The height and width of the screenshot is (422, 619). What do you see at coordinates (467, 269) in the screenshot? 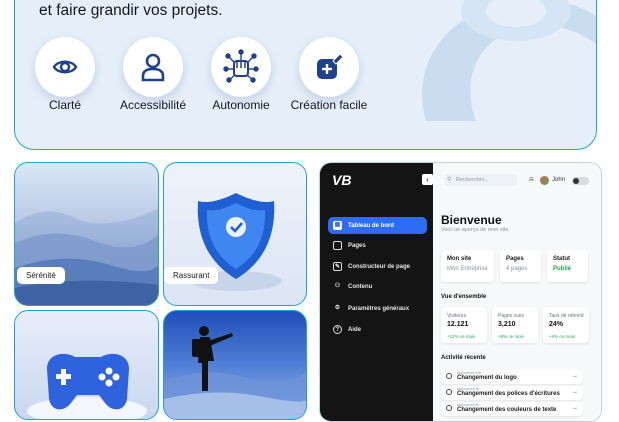
I see `site-card-value: Mon Entreprise` at bounding box center [467, 269].